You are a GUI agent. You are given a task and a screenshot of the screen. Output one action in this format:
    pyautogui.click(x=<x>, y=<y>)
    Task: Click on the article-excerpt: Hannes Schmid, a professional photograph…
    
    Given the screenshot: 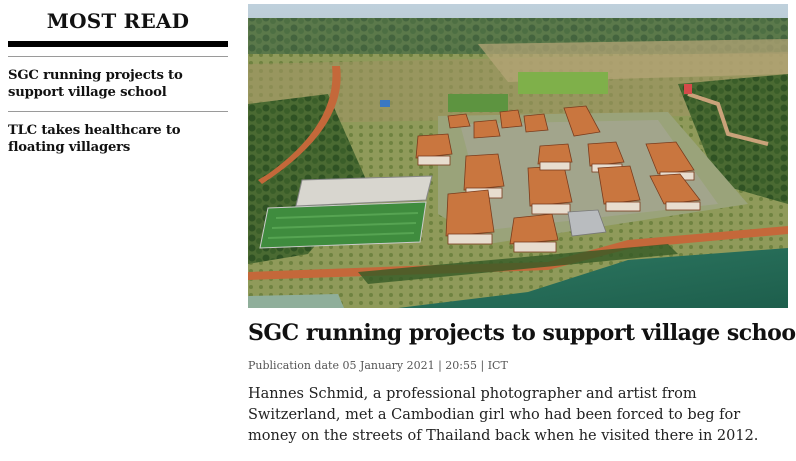 What is the action you would take?
    pyautogui.click(x=503, y=415)
    